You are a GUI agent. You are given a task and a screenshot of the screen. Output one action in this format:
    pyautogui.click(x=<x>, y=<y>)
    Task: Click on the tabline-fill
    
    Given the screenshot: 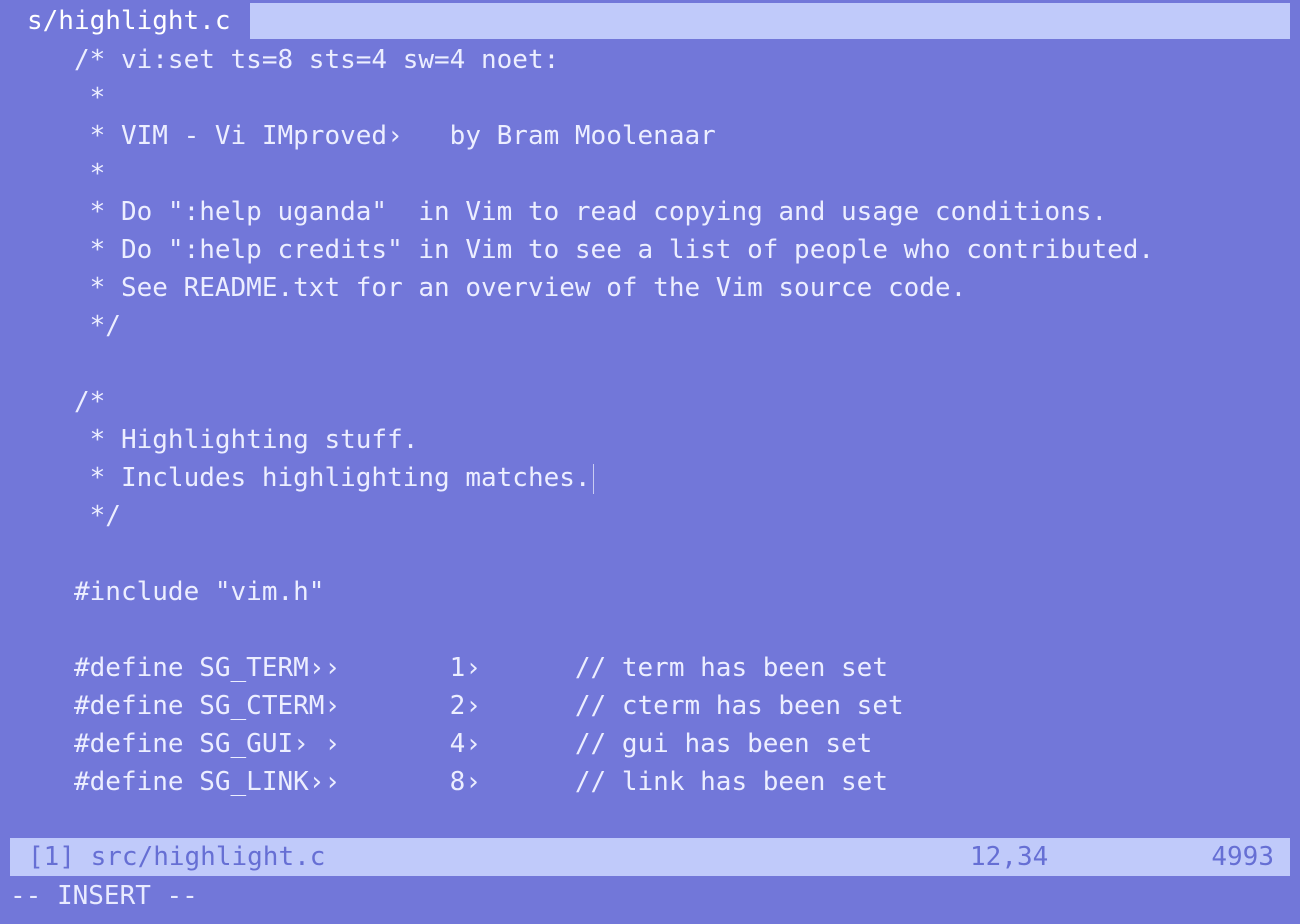 What is the action you would take?
    pyautogui.click(x=770, y=21)
    